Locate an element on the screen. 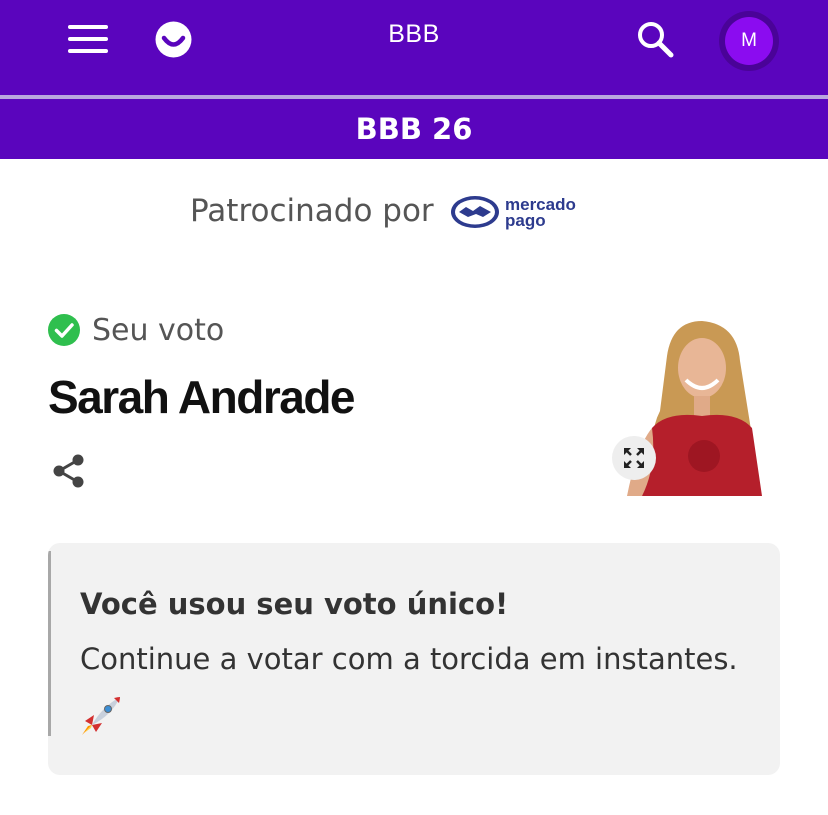  app-title: BBB is located at coordinates (414, 34).